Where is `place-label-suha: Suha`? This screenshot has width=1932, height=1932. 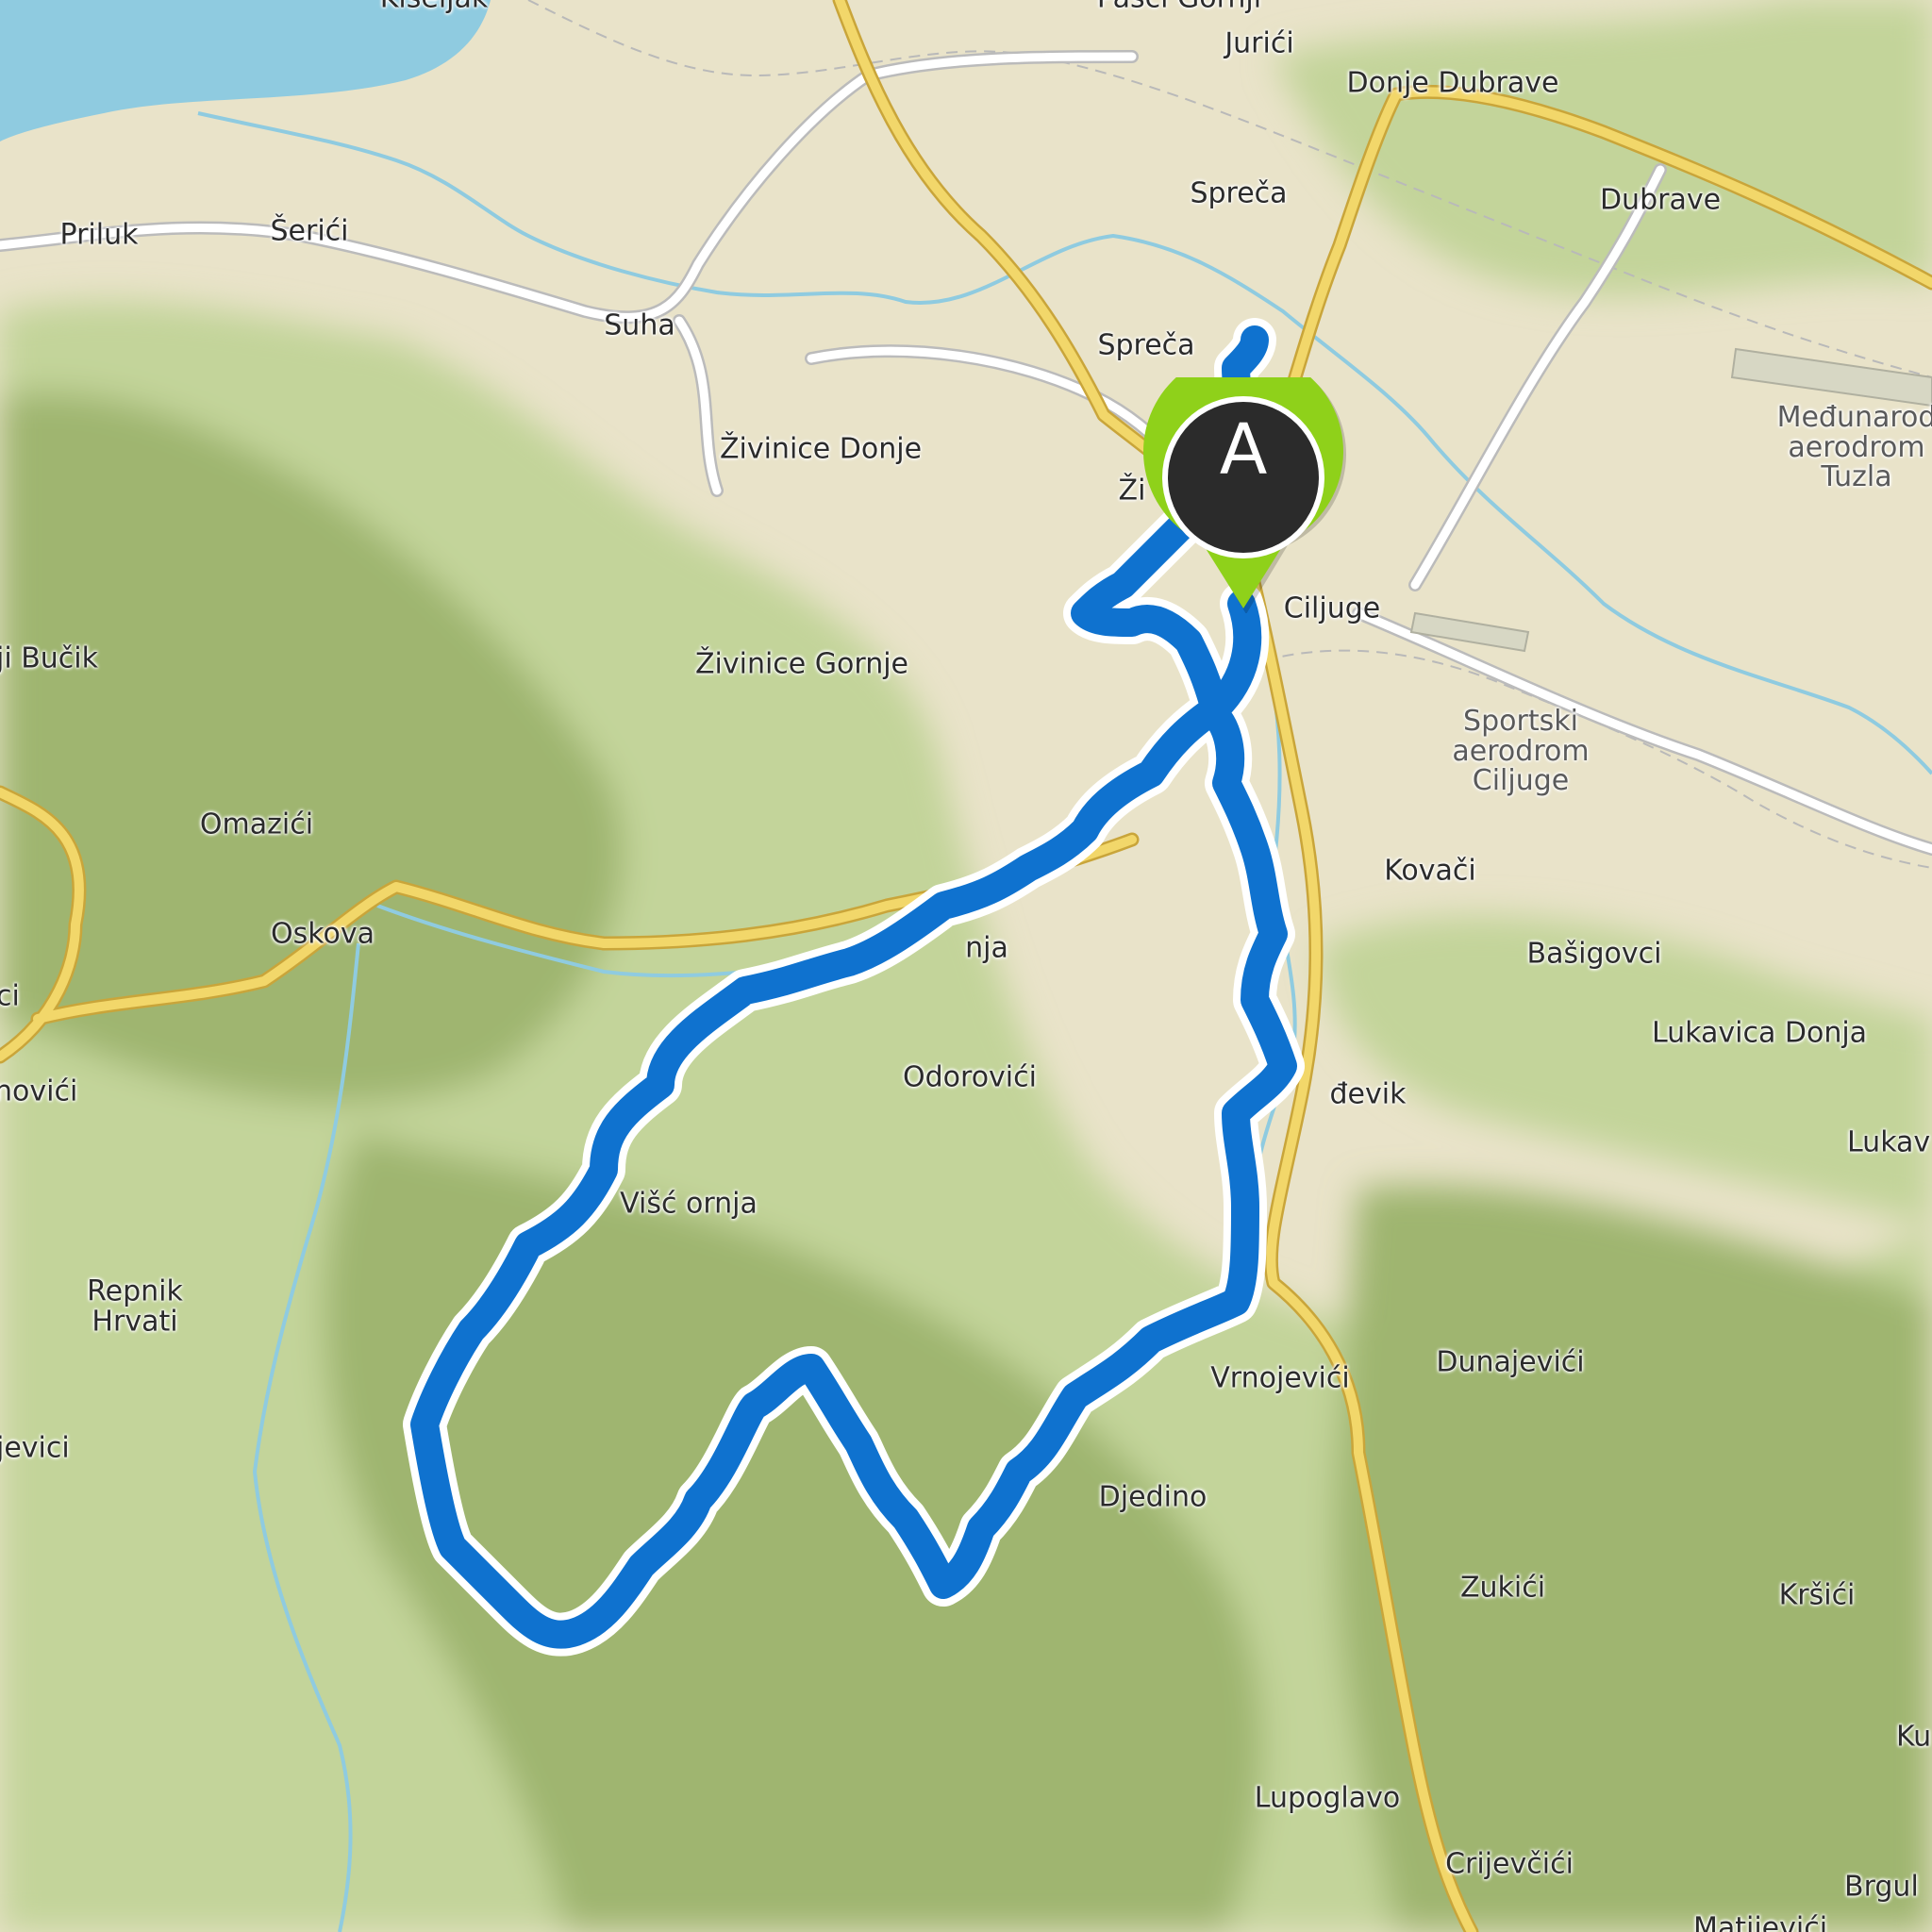 place-label-suha: Suha is located at coordinates (639, 325).